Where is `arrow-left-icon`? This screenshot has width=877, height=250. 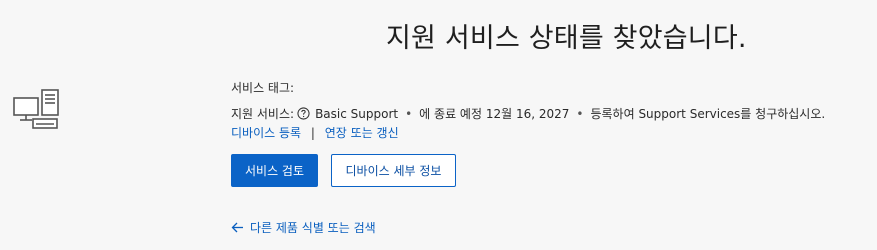 arrow-left-icon is located at coordinates (237, 227).